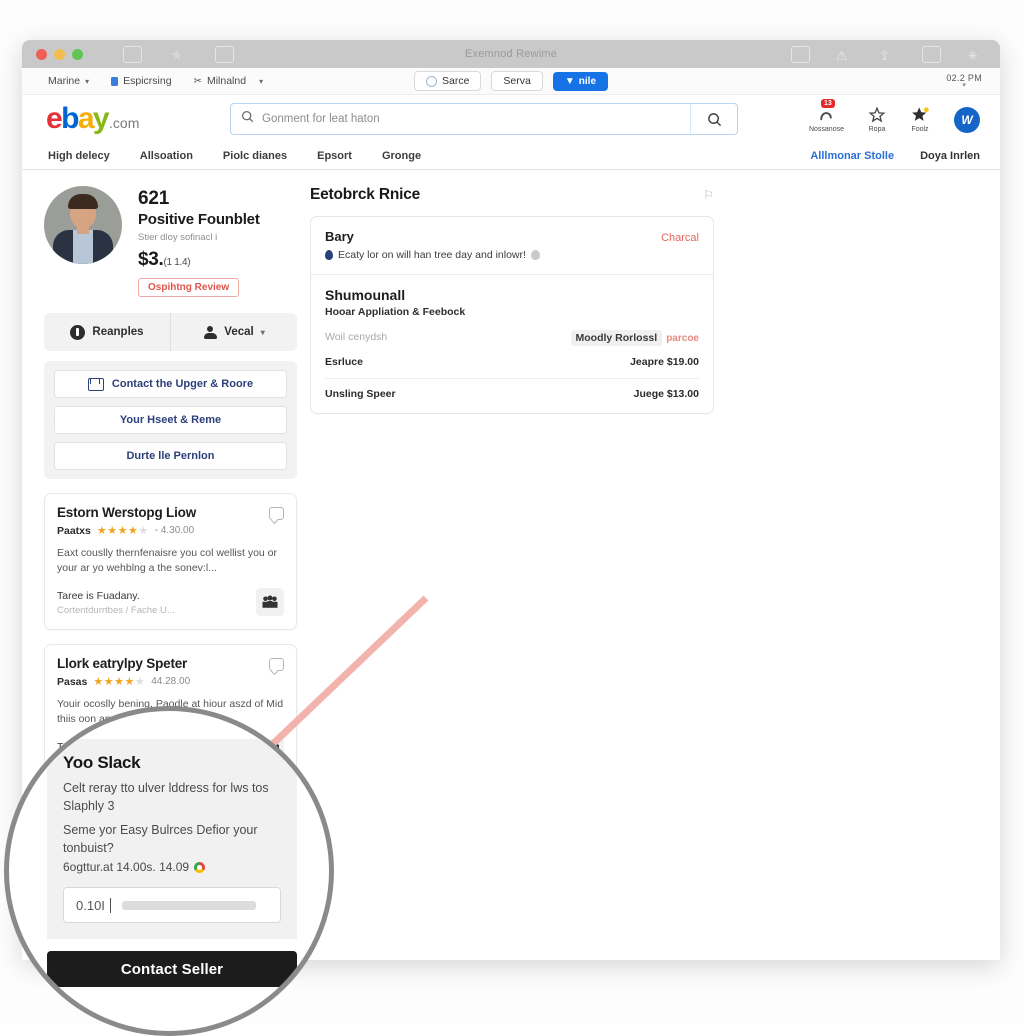 The height and width of the screenshot is (1036, 1024). I want to click on logo-letter-b: b, so click(70, 118).